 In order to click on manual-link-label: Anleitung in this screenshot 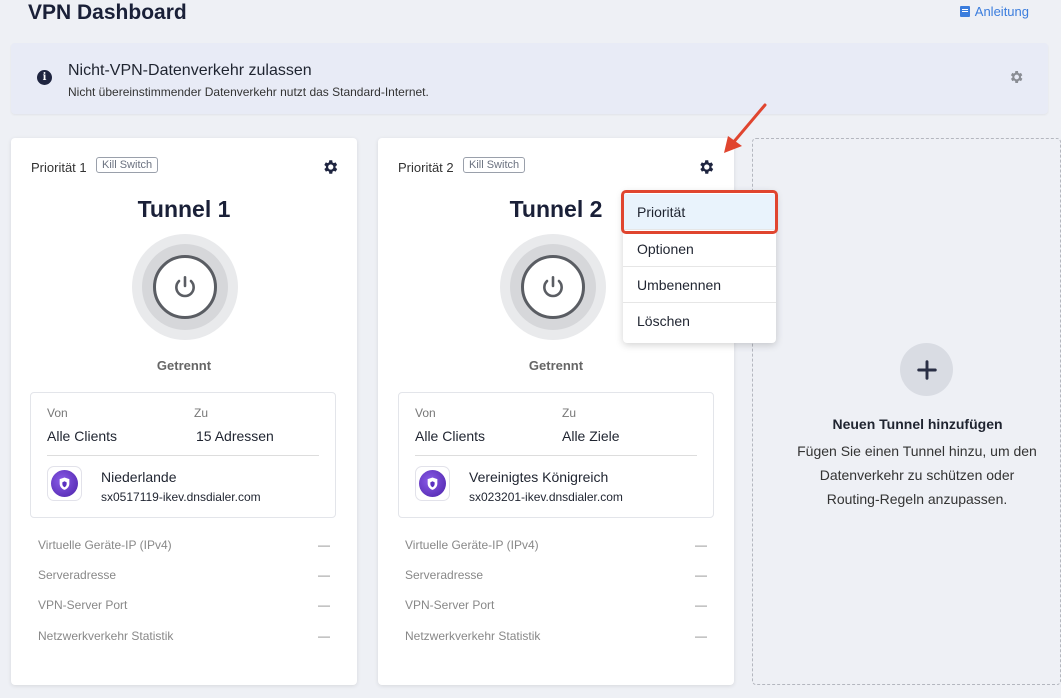, I will do `click(1001, 11)`.